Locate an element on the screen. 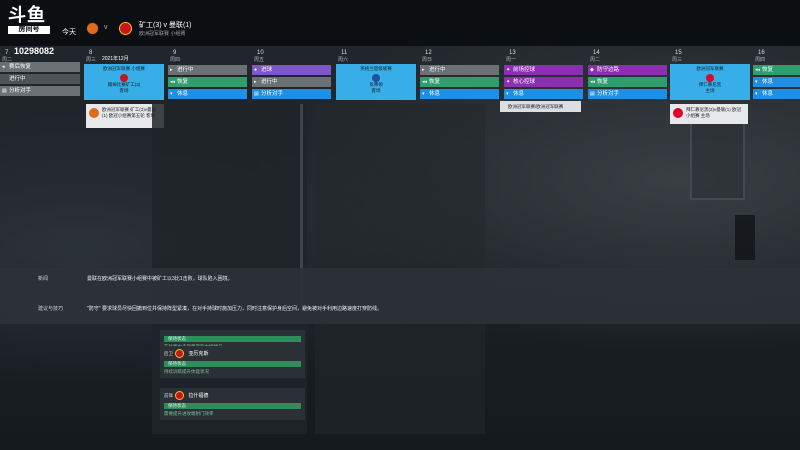 This screenshot has width=800, height=450. match-card: 英格兰超级联赛 埃弗顿 客场 is located at coordinates (376, 82).